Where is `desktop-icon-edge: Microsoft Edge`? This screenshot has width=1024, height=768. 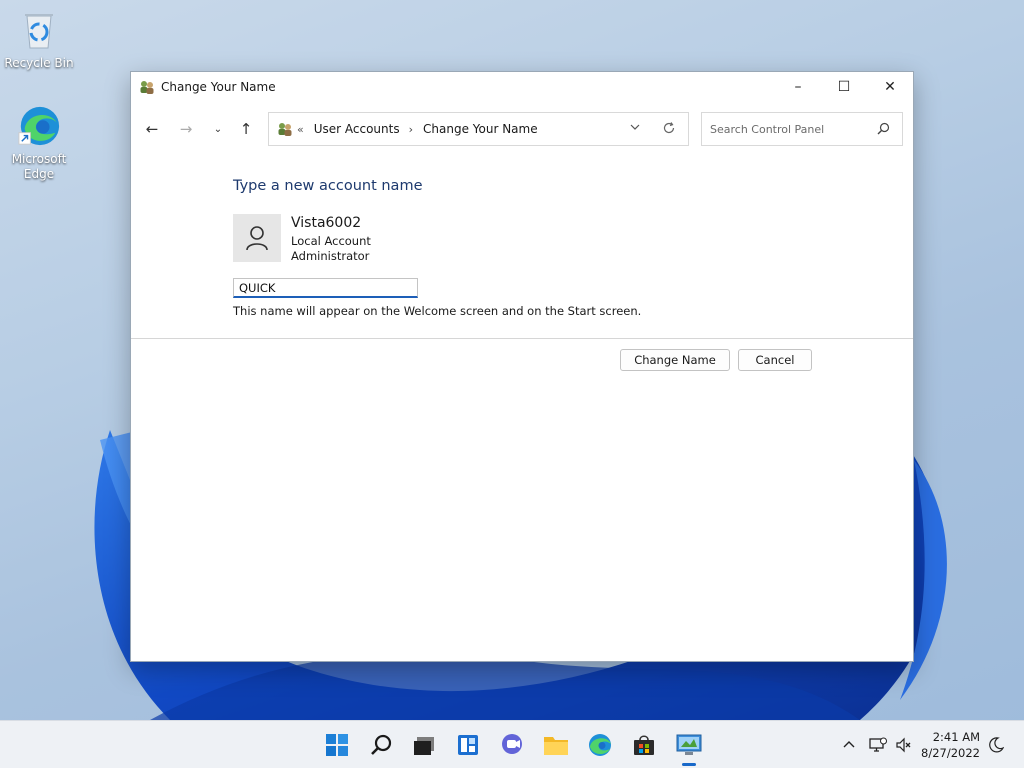 desktop-icon-edge: Microsoft Edge is located at coordinates (39, 143).